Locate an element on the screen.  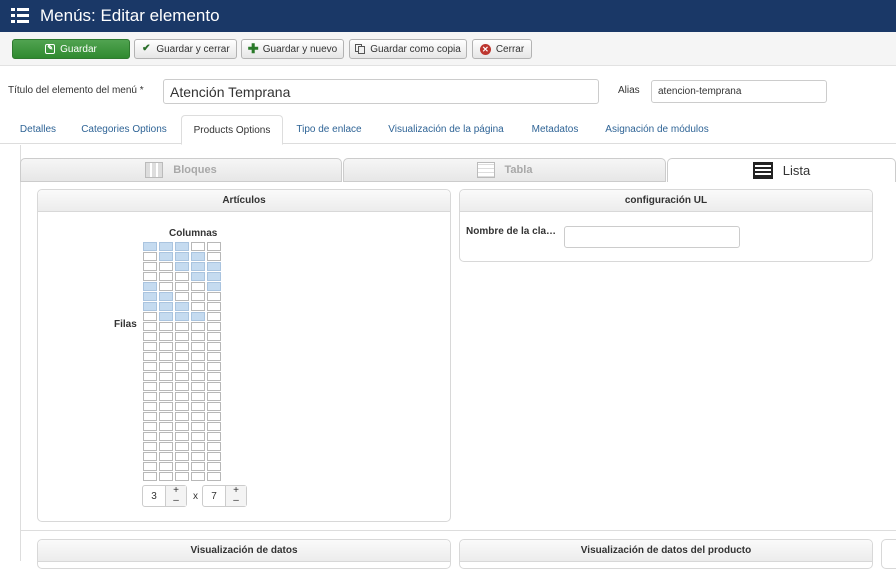
columns-decrease-button: – is located at coordinates (176, 501).